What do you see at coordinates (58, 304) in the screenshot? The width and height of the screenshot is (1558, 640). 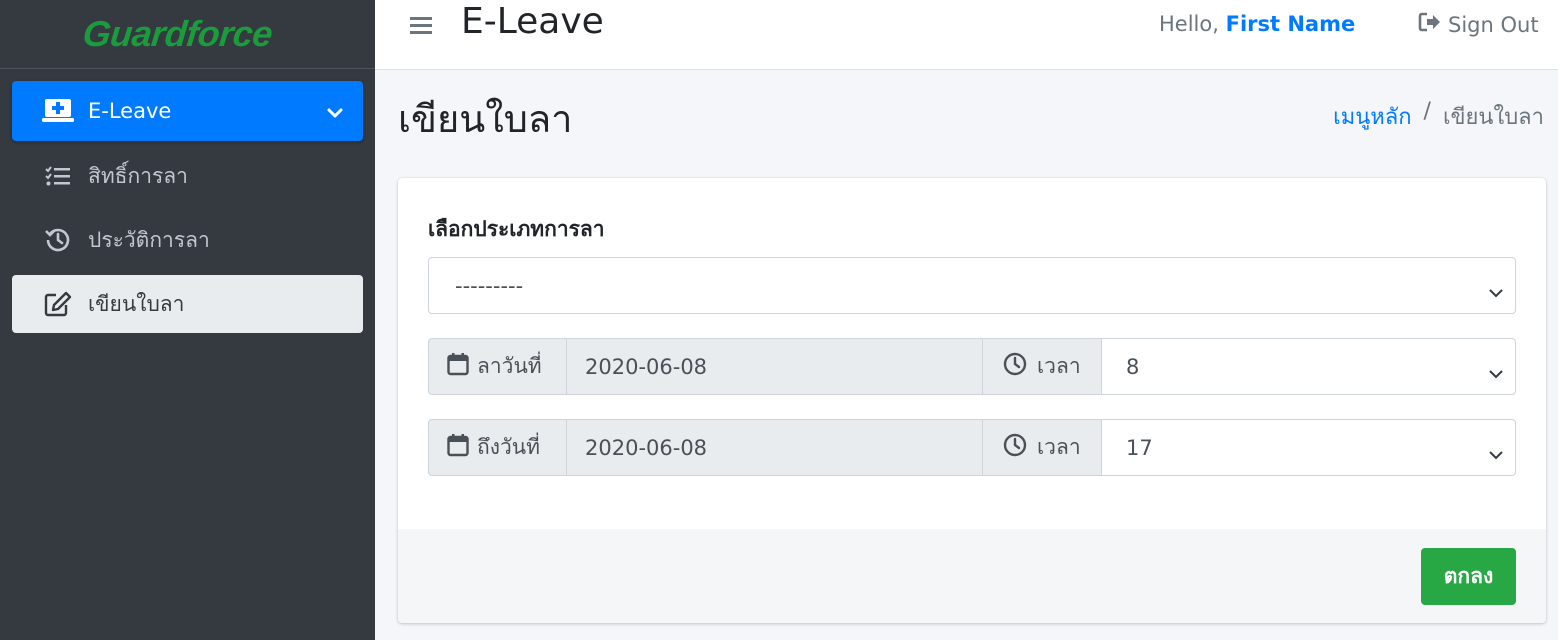 I see `edit-icon` at bounding box center [58, 304].